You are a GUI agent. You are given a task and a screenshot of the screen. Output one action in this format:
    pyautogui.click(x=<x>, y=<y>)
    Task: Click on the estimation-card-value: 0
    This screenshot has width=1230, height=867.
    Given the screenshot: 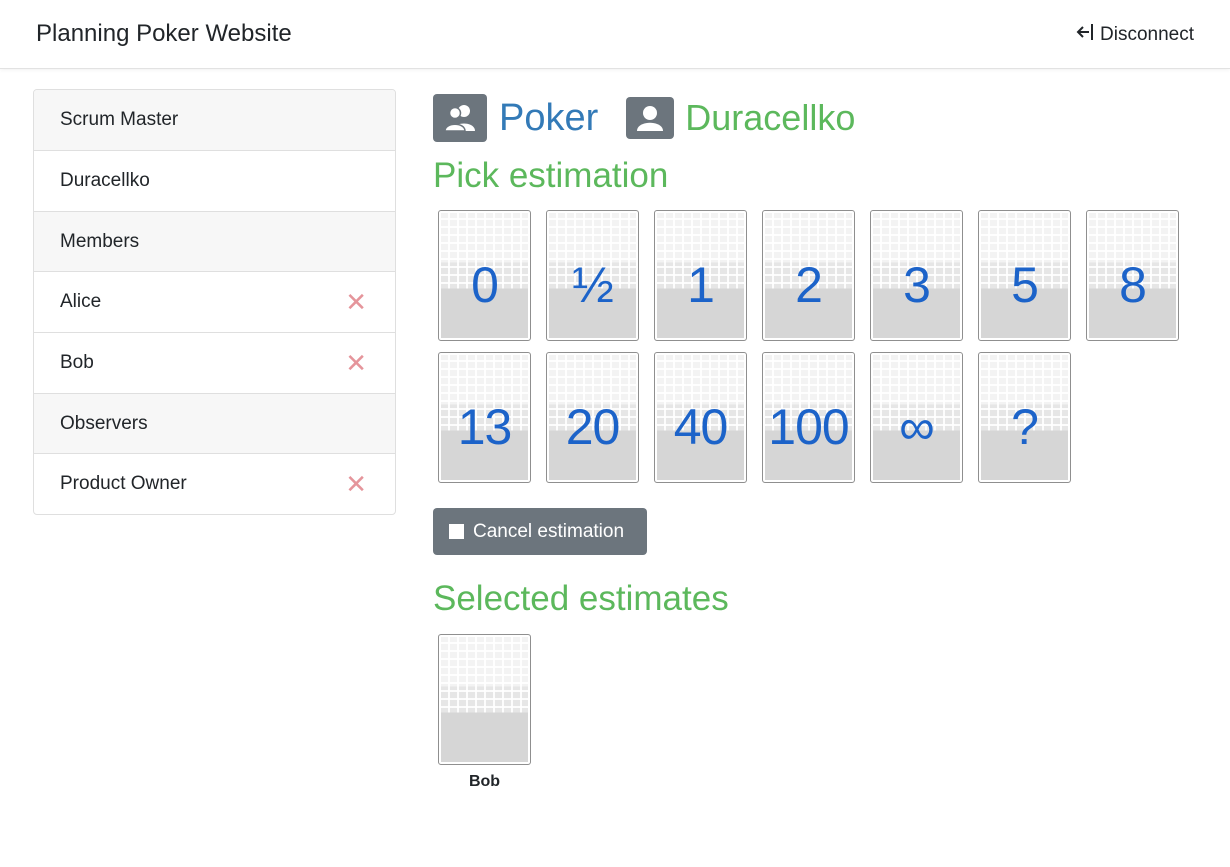 What is the action you would take?
    pyautogui.click(x=485, y=284)
    